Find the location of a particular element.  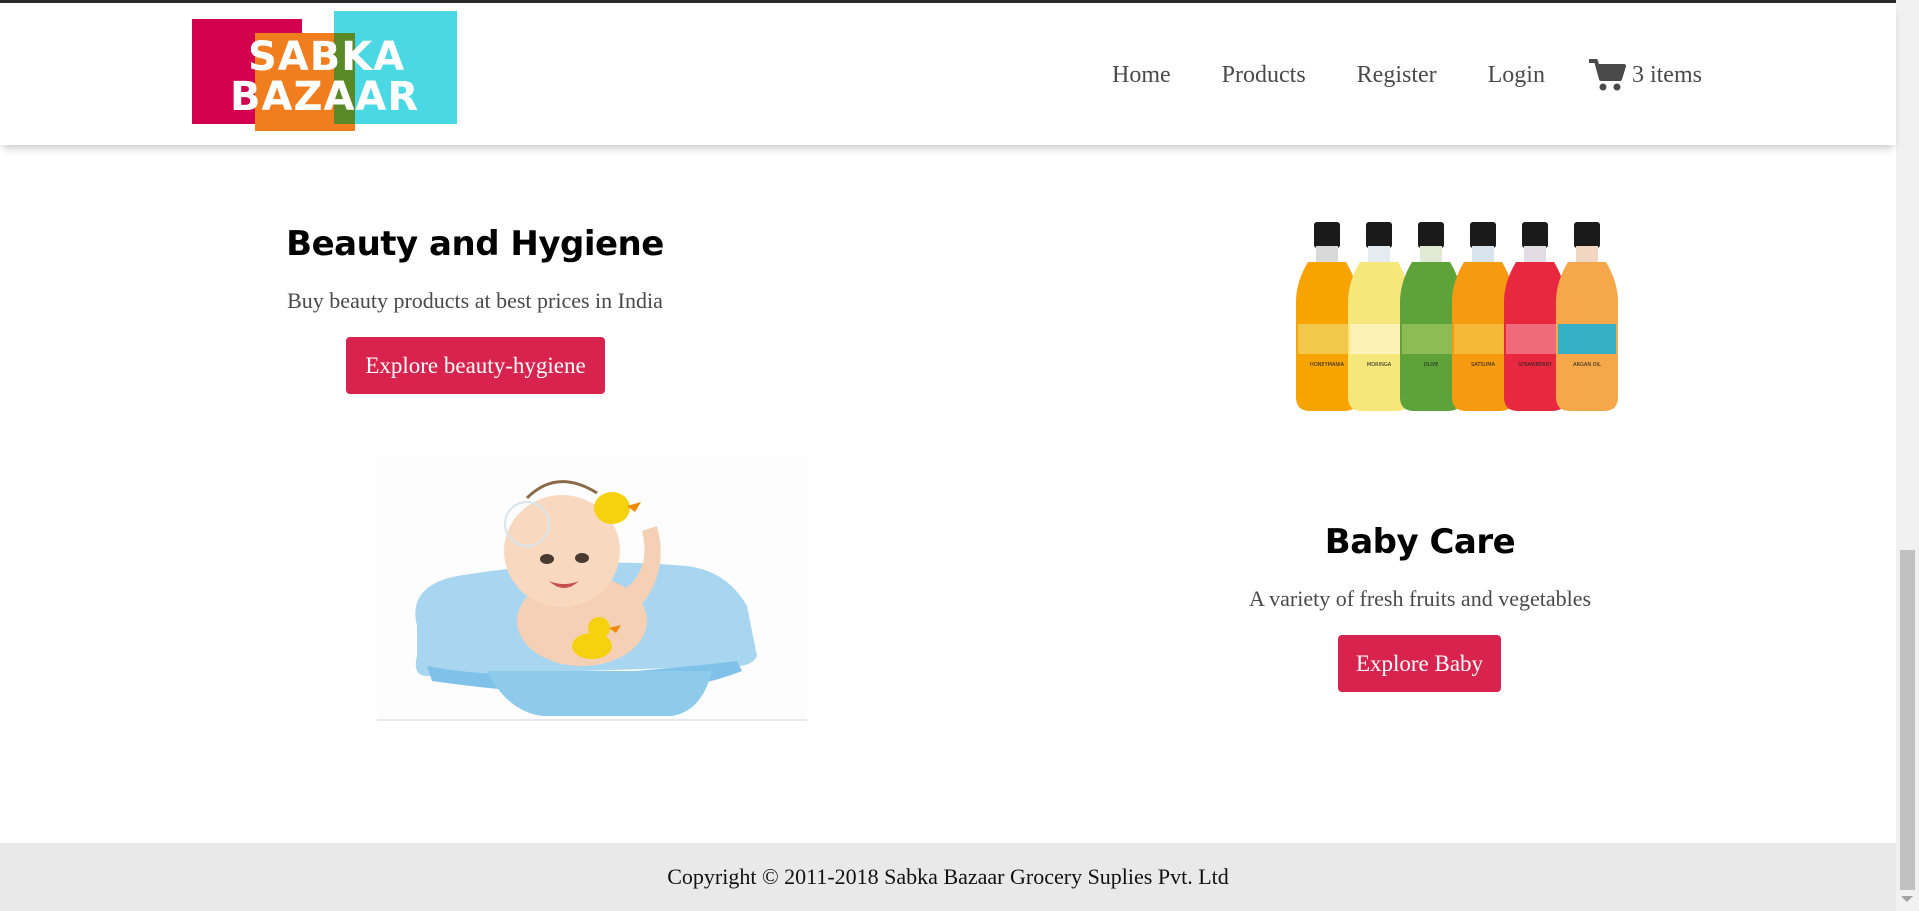

explore-baby-button: Explore Baby is located at coordinates (1419, 663).